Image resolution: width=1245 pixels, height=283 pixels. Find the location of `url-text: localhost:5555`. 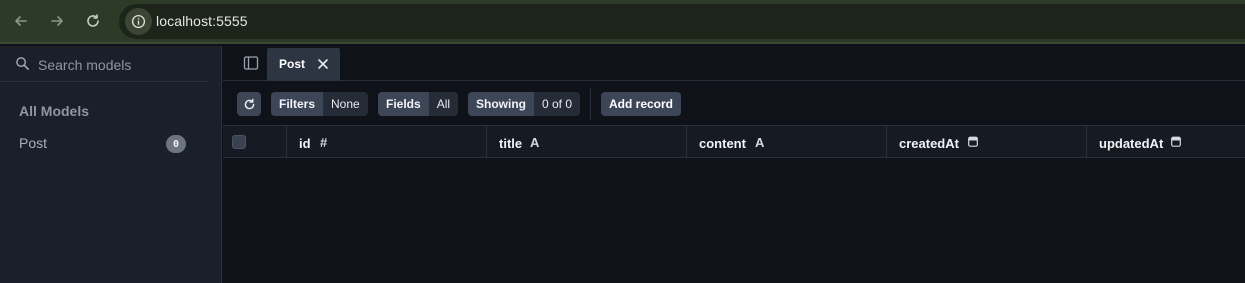

url-text: localhost:5555 is located at coordinates (202, 21).